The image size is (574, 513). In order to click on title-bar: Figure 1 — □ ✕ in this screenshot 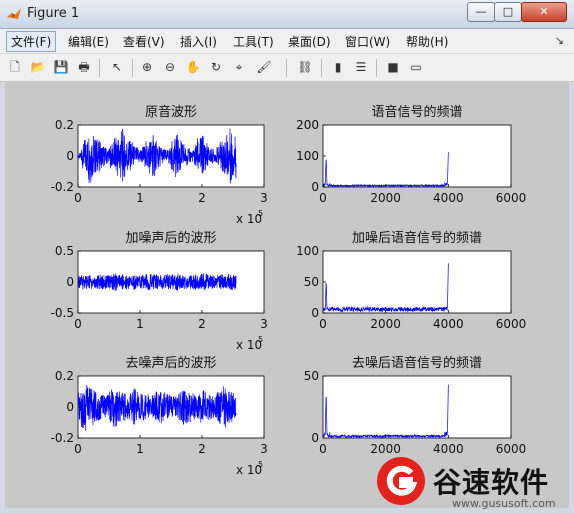, I will do `click(287, 14)`.